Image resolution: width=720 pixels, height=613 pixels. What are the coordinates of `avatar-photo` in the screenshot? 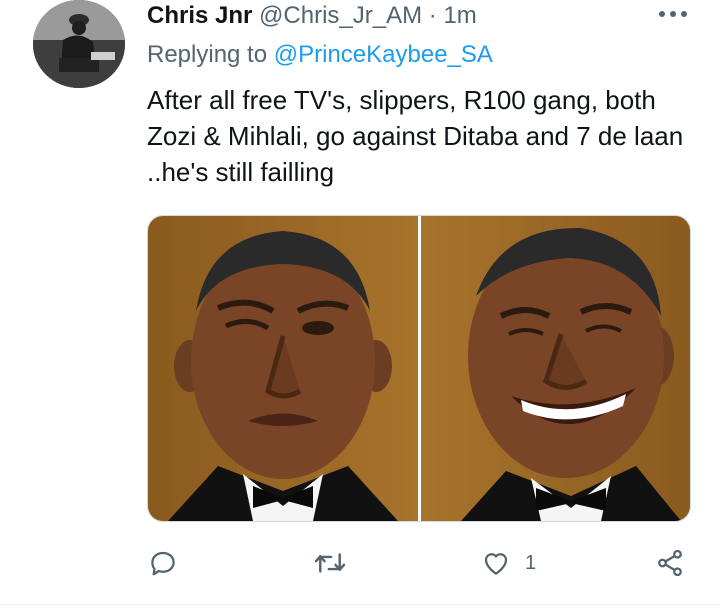 It's located at (79, 44).